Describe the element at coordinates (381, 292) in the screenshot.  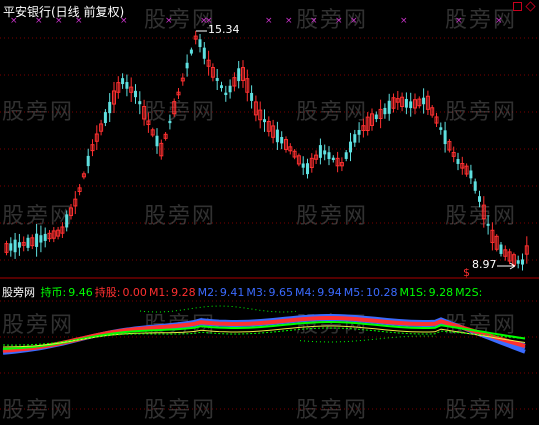
I see `legend-value: 10.28` at that location.